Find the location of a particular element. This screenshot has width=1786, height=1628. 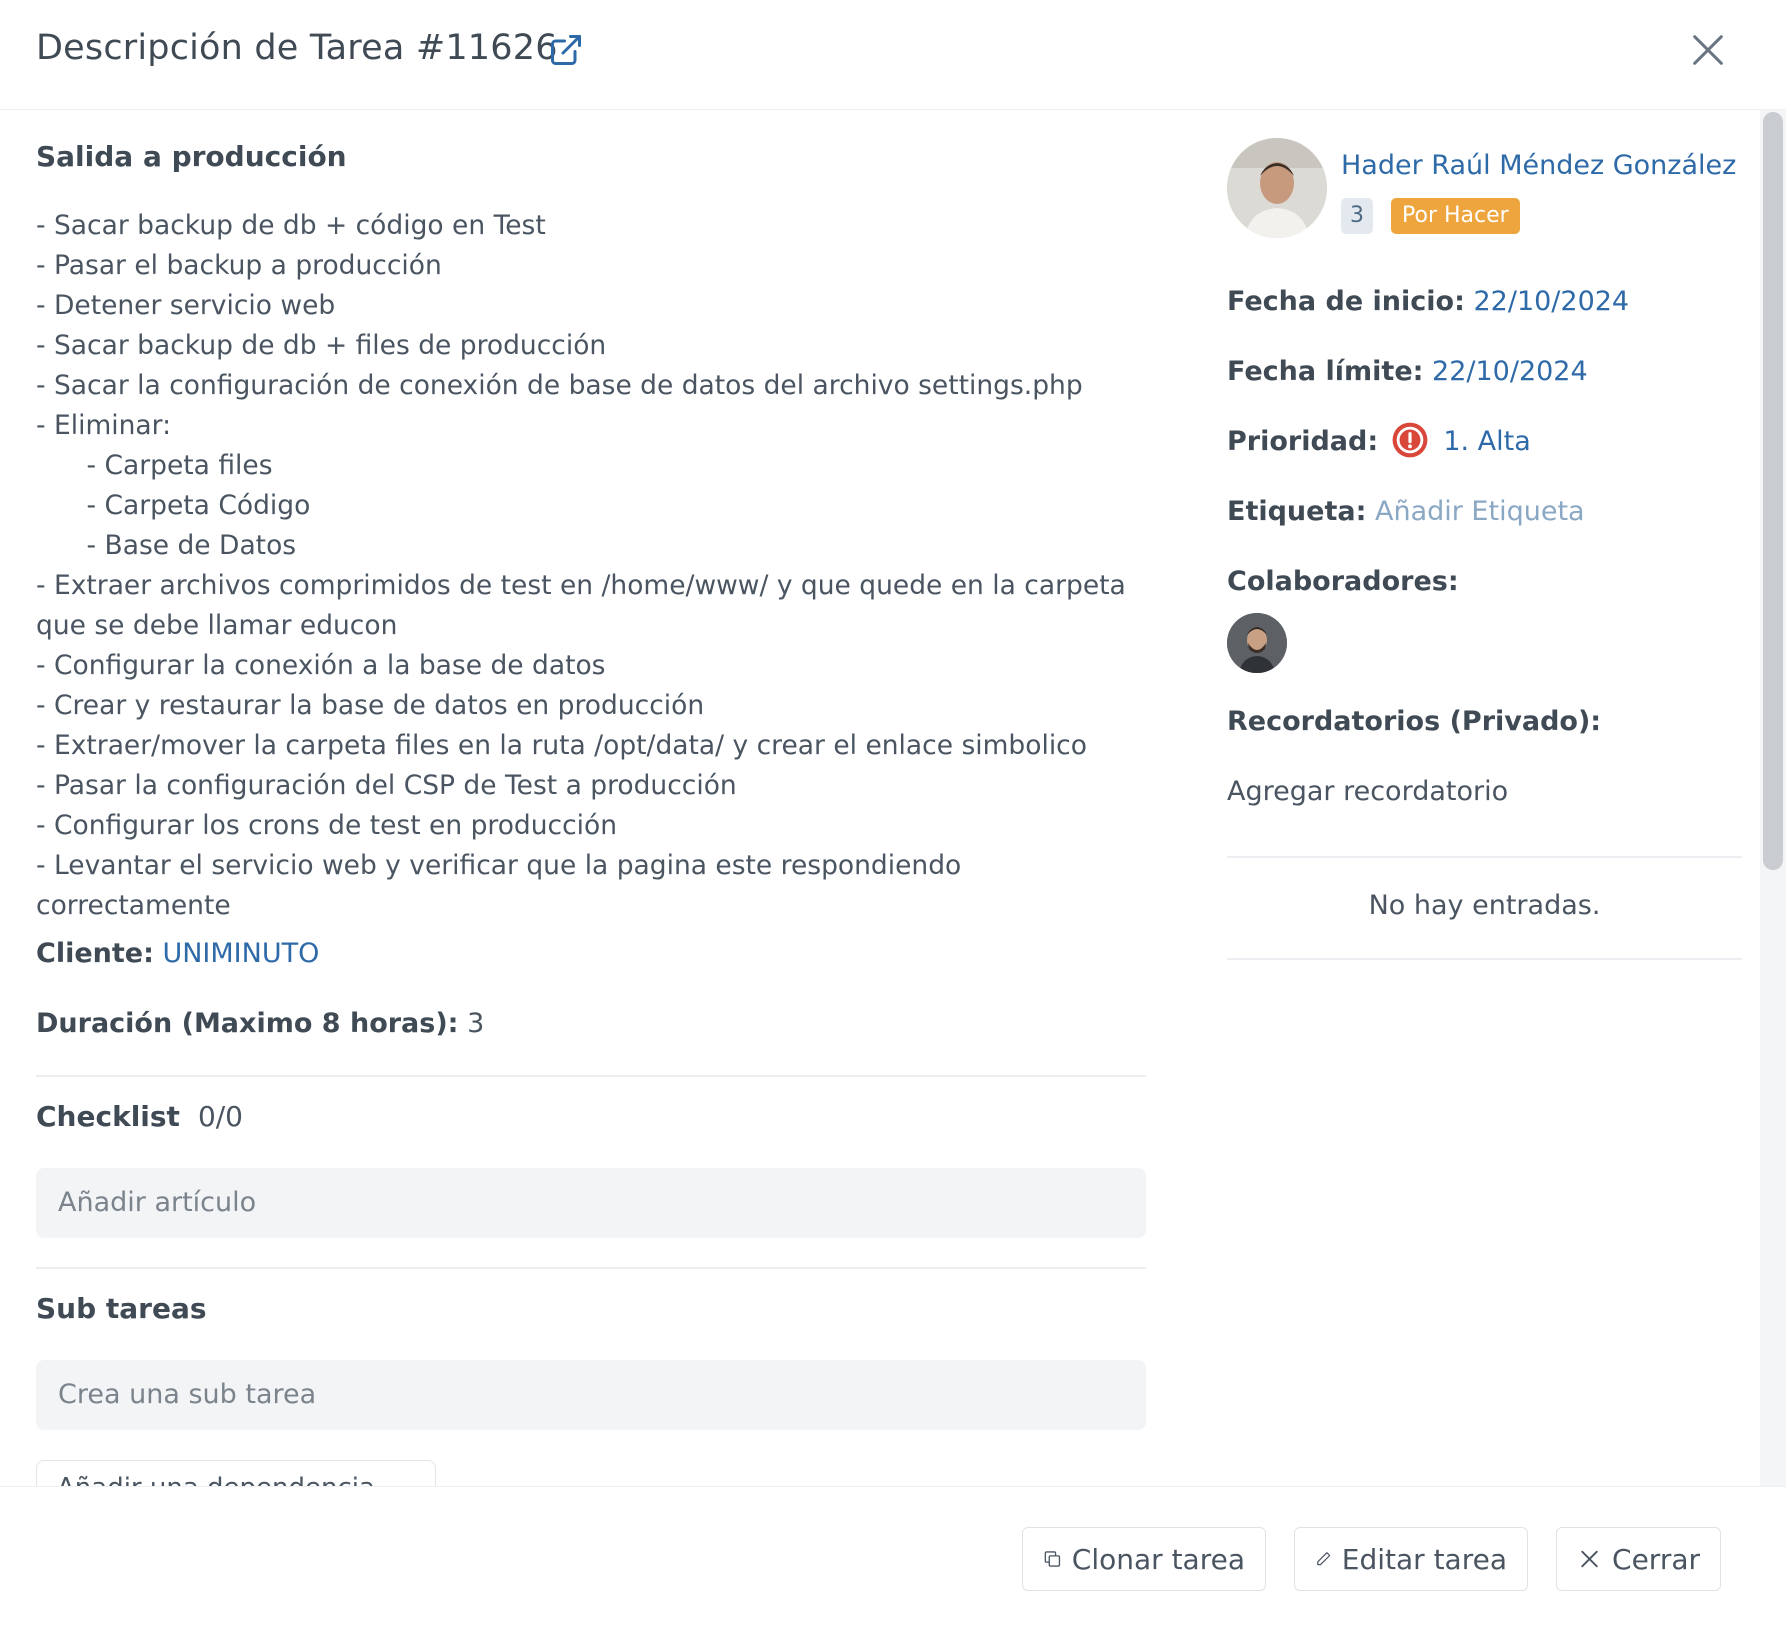

clone-task-label: Clonar tarea is located at coordinates (1158, 1559).